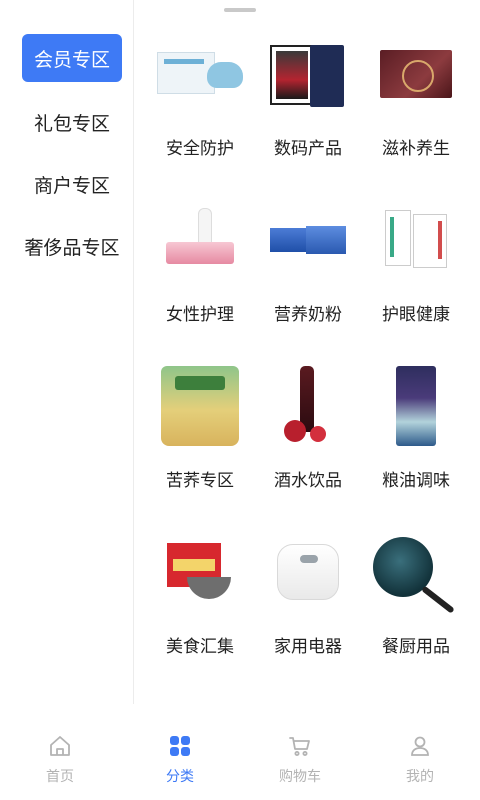 The height and width of the screenshot is (800, 480). I want to click on category-card-eye-care: 护眼健康, so click(416, 265).